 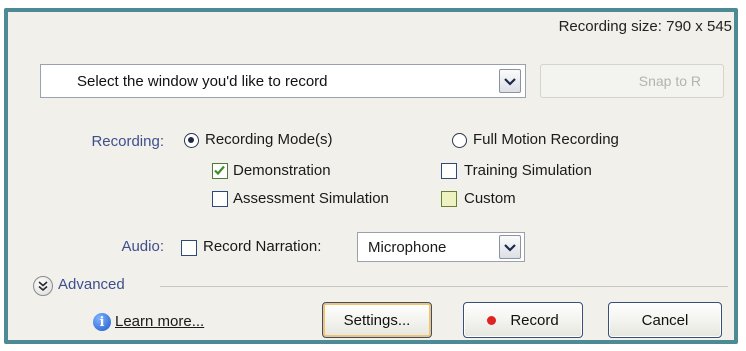 What do you see at coordinates (189, 248) in the screenshot?
I see `record-narration-checkbox` at bounding box center [189, 248].